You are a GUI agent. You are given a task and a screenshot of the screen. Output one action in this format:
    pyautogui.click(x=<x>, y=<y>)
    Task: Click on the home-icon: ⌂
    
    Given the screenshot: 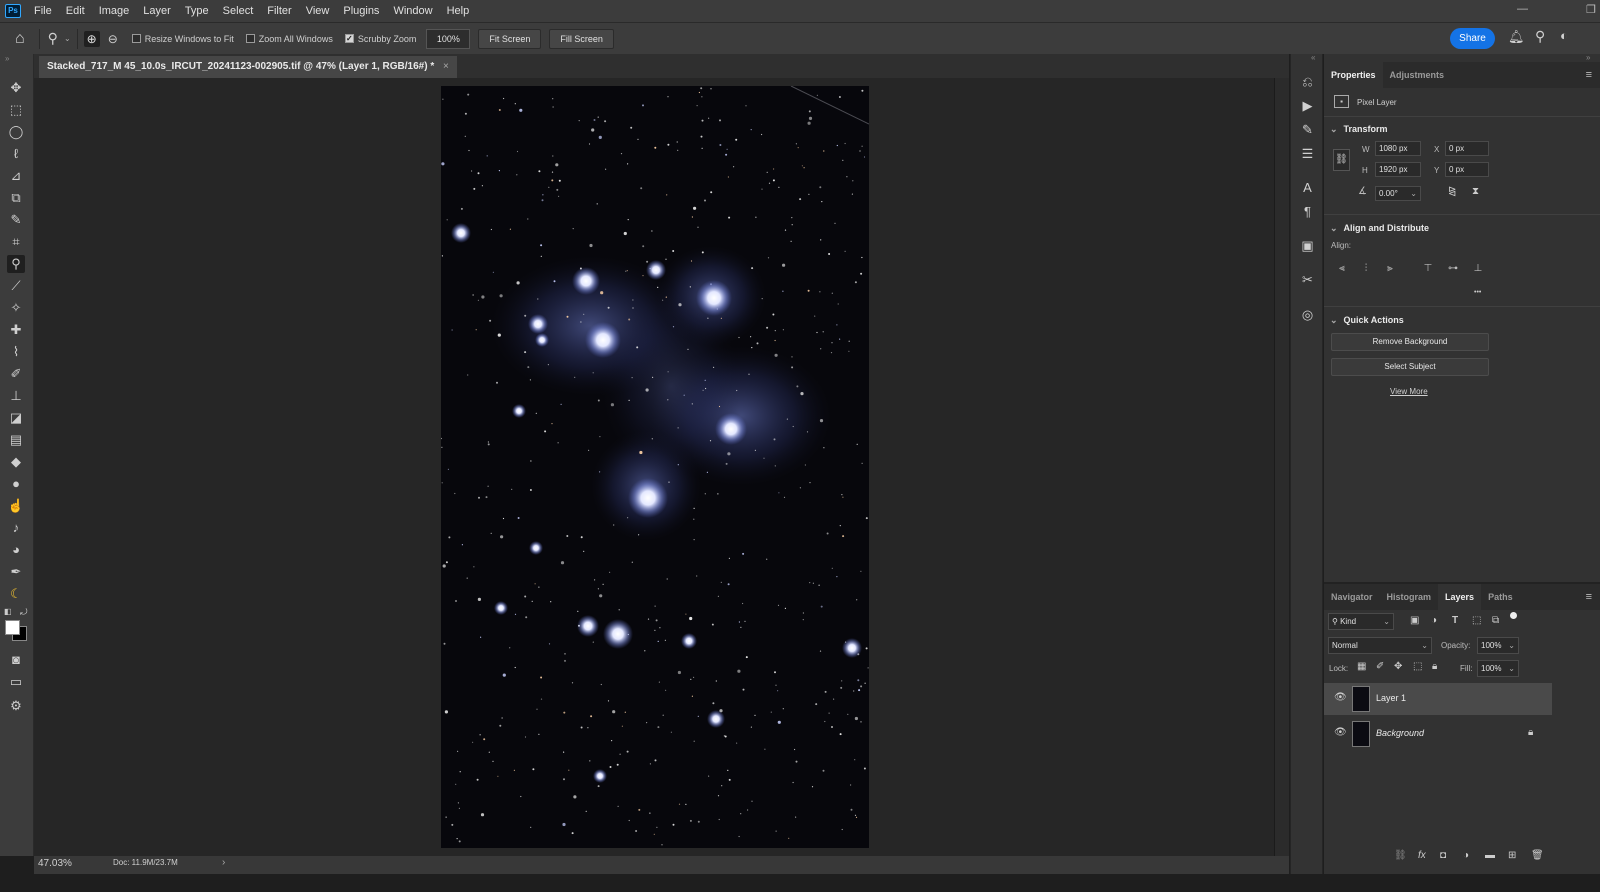 What is the action you would take?
    pyautogui.click(x=20, y=39)
    